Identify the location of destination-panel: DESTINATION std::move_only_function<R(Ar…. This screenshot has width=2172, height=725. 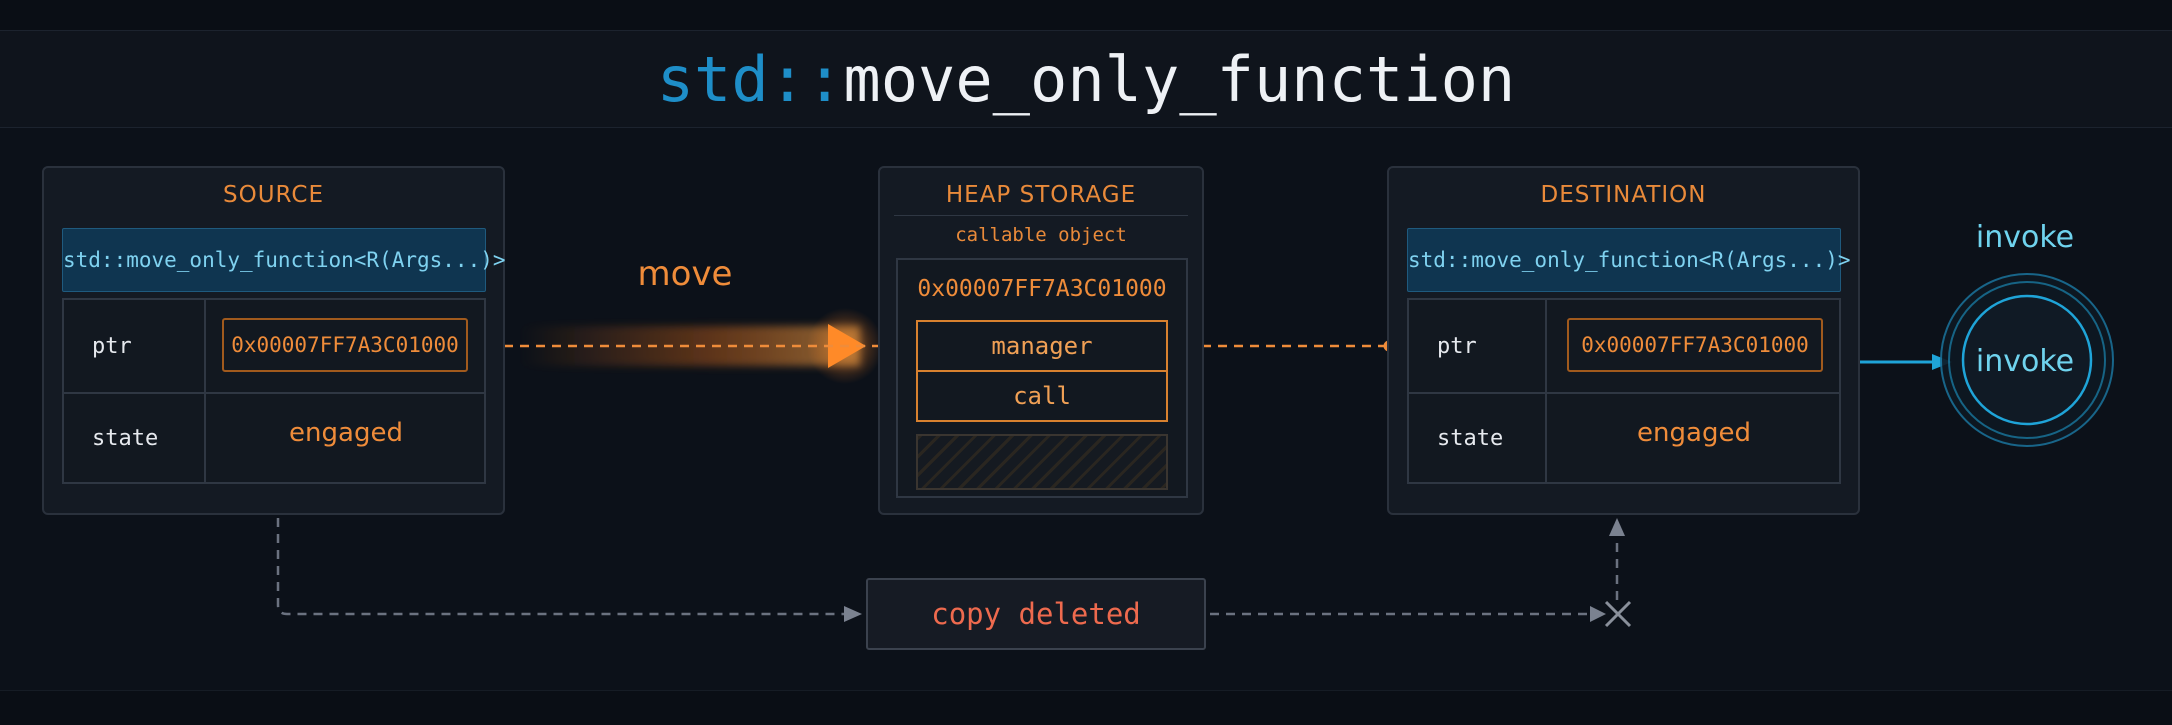
(1623, 340).